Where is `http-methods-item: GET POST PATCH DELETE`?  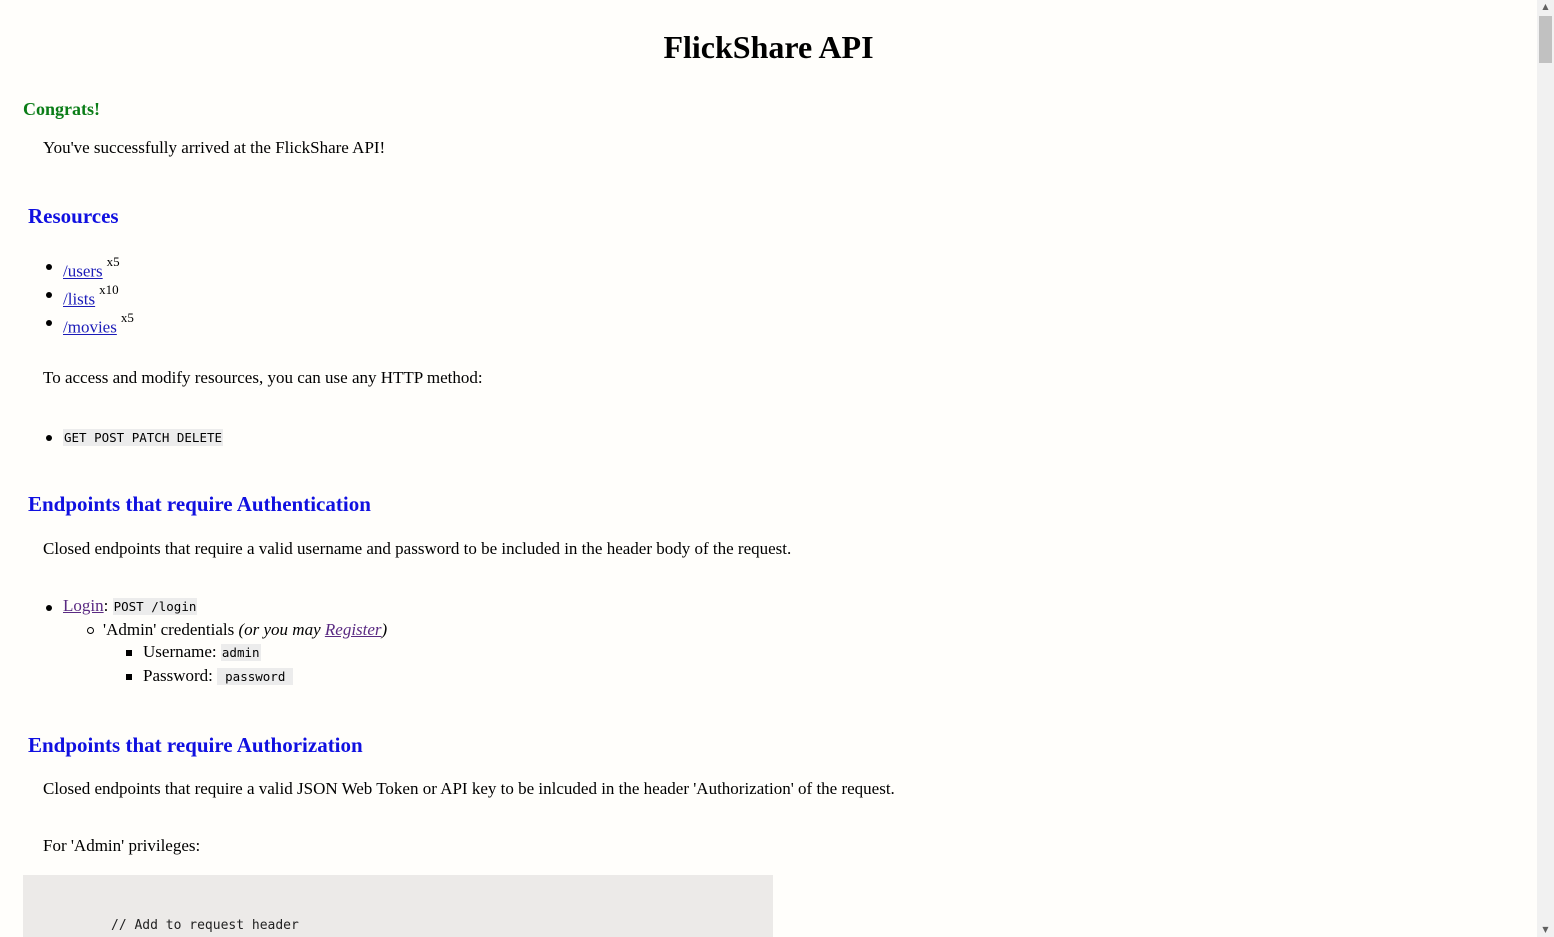
http-methods-item: GET POST PATCH DELETE is located at coordinates (135, 437).